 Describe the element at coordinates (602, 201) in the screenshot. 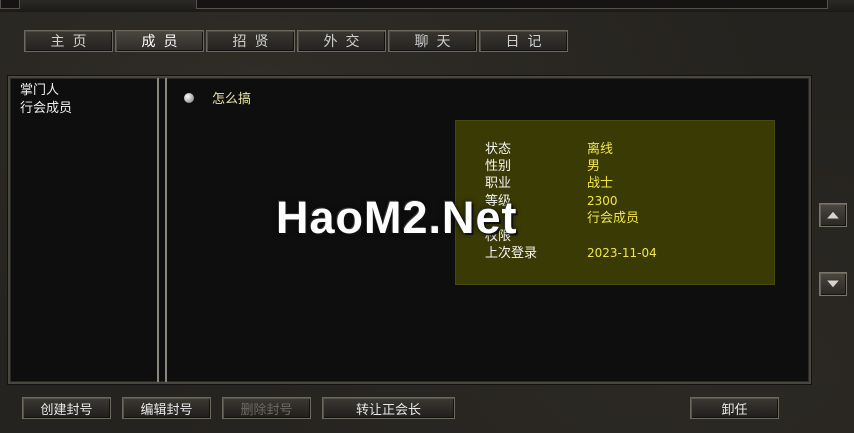

I see `info-value: 2300` at that location.